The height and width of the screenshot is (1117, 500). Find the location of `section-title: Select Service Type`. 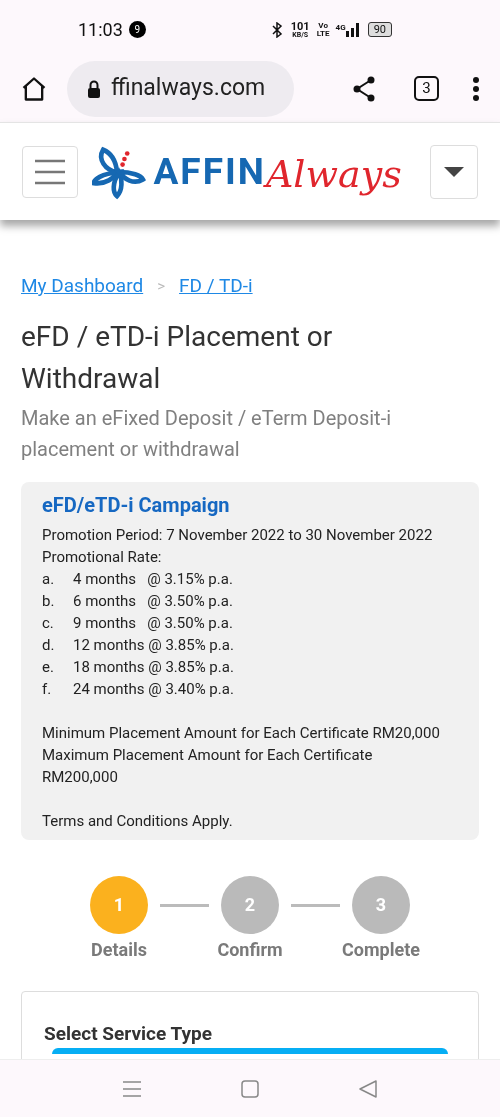

section-title: Select Service Type is located at coordinates (128, 1033).